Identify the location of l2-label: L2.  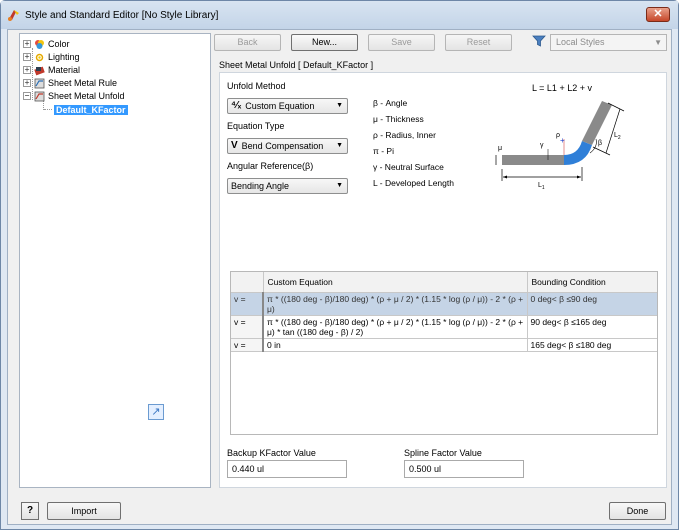
(617, 136).